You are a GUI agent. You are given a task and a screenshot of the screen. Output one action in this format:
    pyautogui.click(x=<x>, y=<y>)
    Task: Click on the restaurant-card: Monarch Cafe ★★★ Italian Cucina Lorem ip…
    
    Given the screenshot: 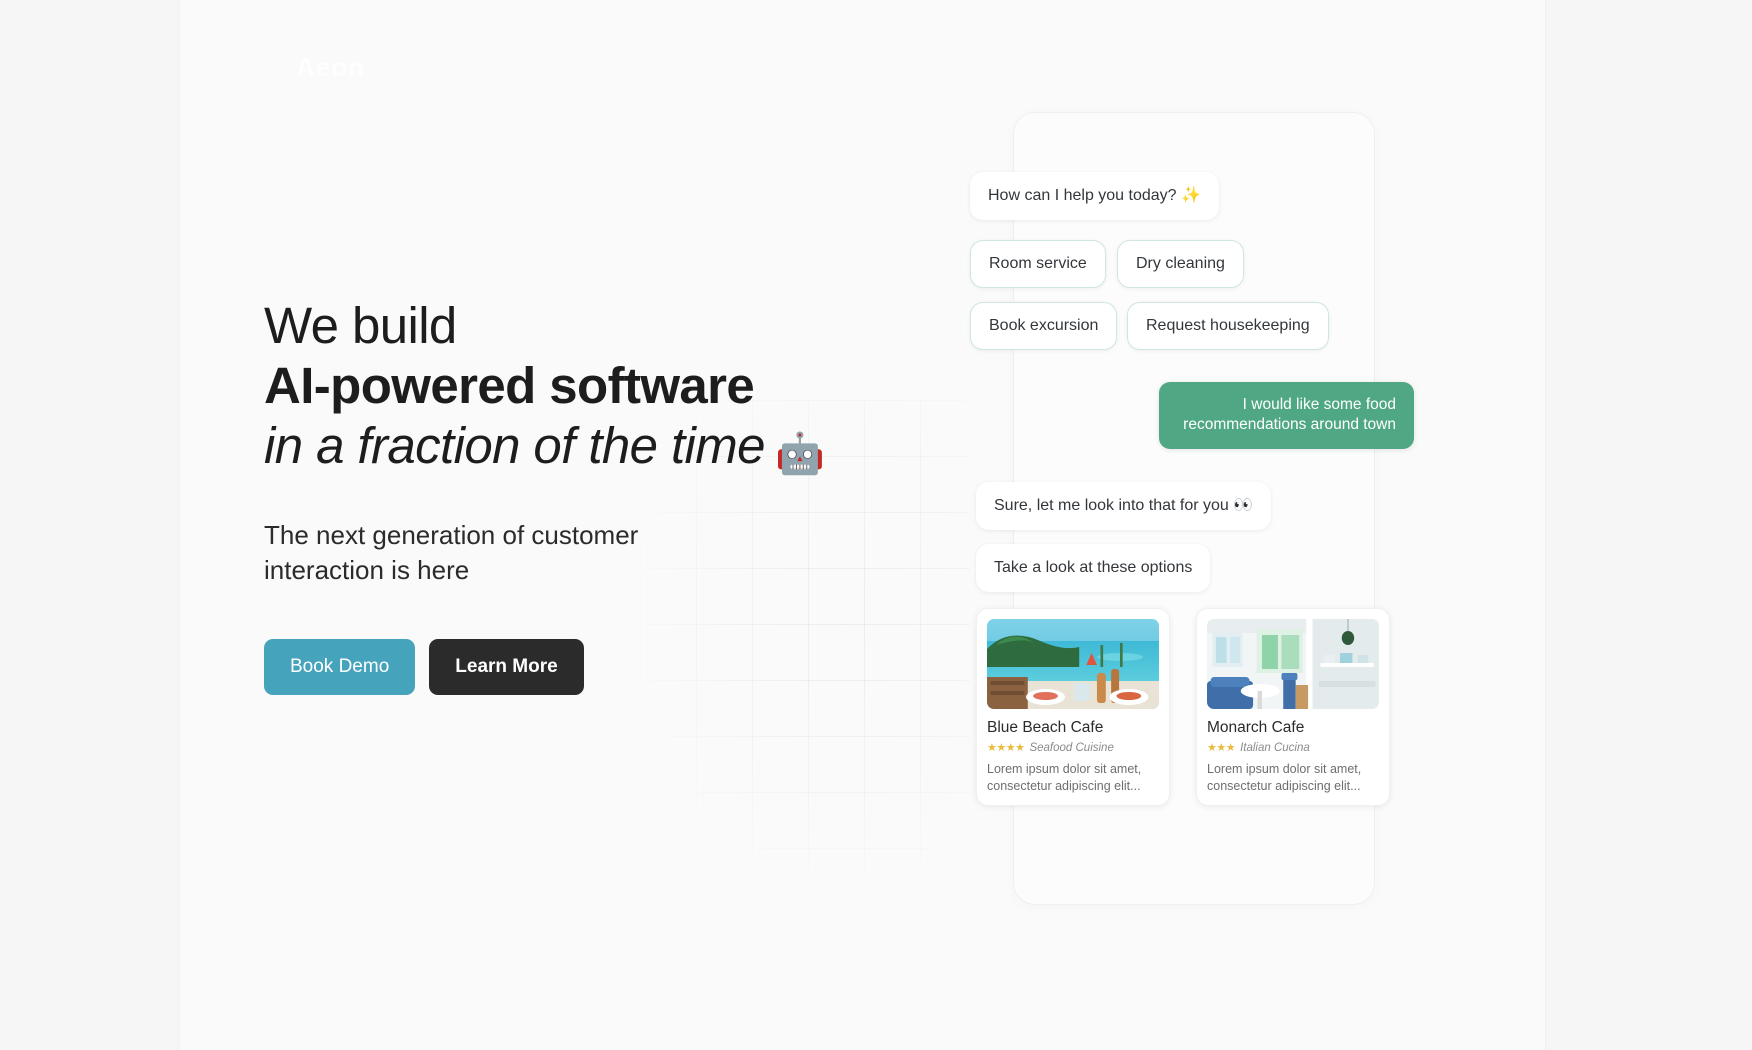 What is the action you would take?
    pyautogui.click(x=1293, y=707)
    